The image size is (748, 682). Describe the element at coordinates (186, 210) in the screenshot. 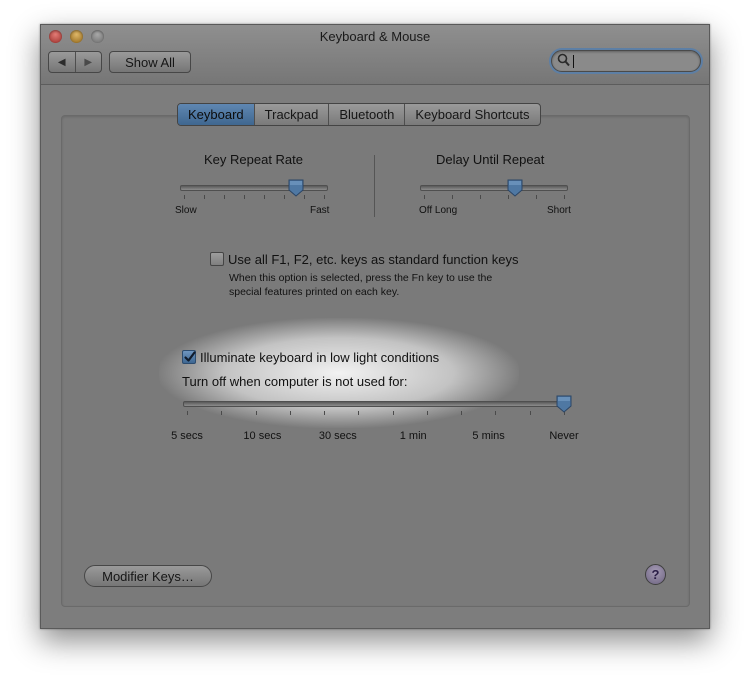

I see `key-repeat-min-label: Slow` at that location.